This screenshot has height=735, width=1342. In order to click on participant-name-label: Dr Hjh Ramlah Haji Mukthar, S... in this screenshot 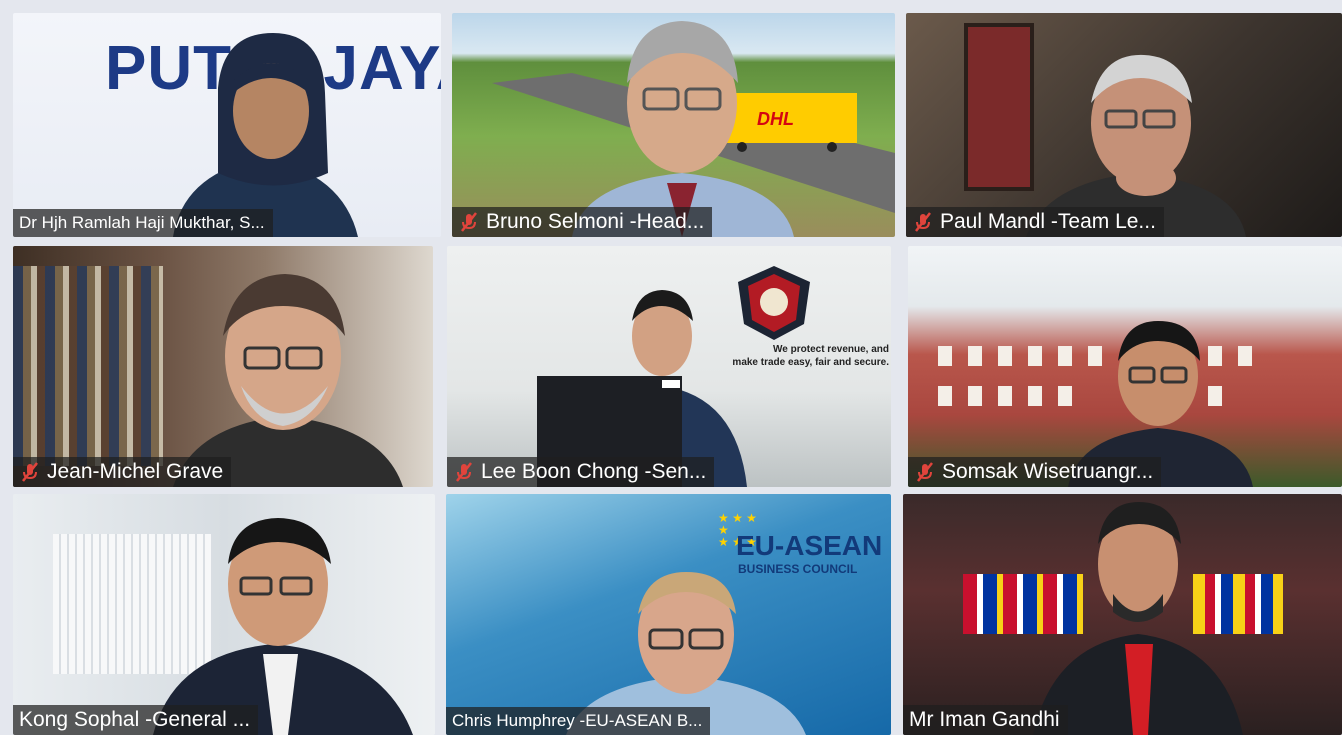, I will do `click(143, 223)`.